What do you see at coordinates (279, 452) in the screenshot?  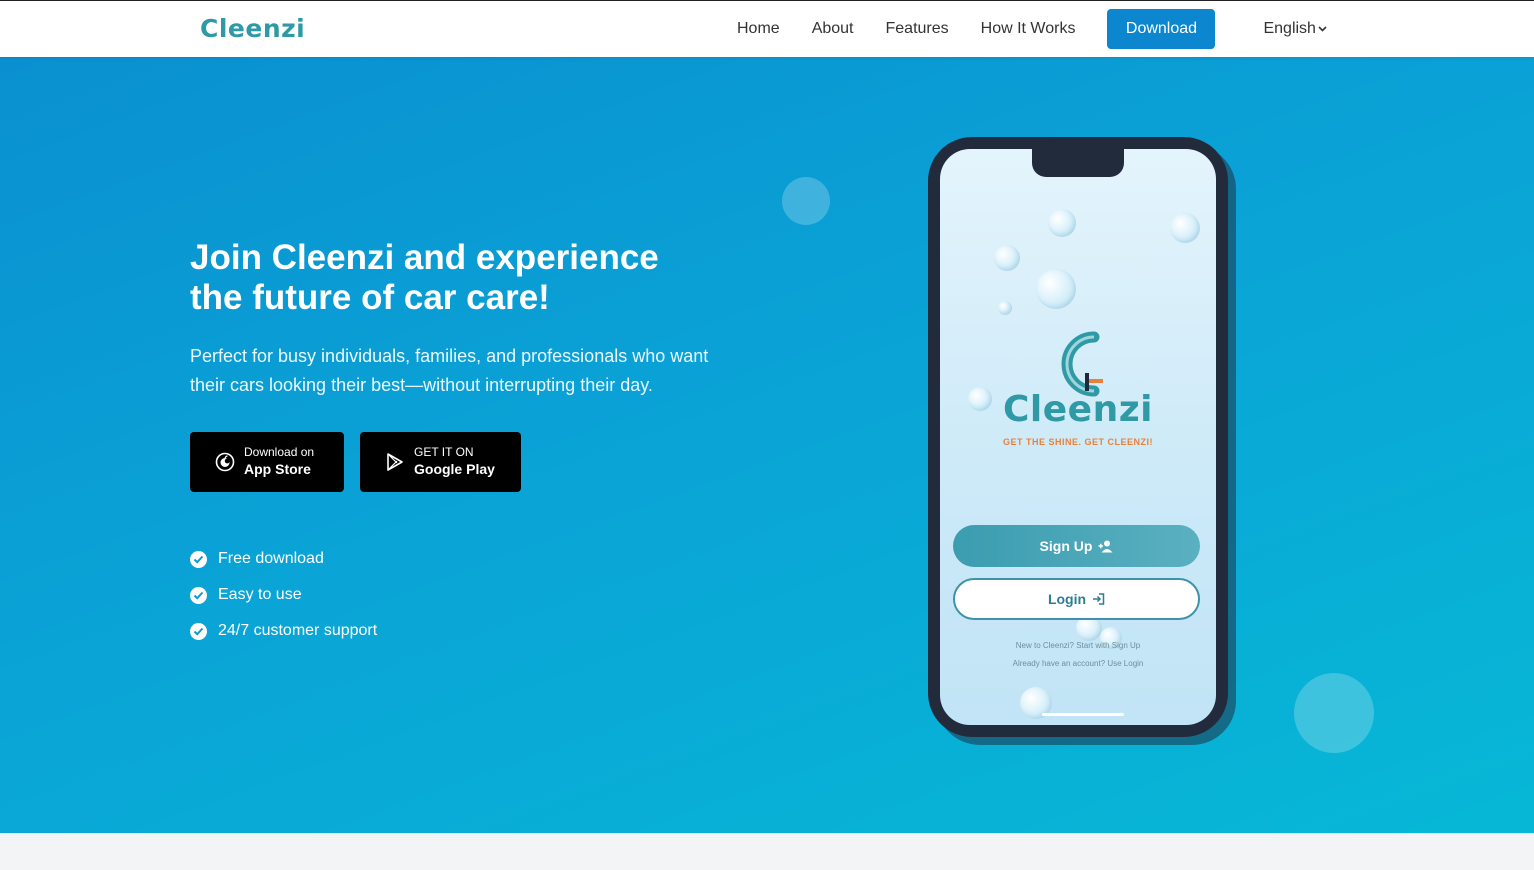 I see `app-store-small-label: Download on` at bounding box center [279, 452].